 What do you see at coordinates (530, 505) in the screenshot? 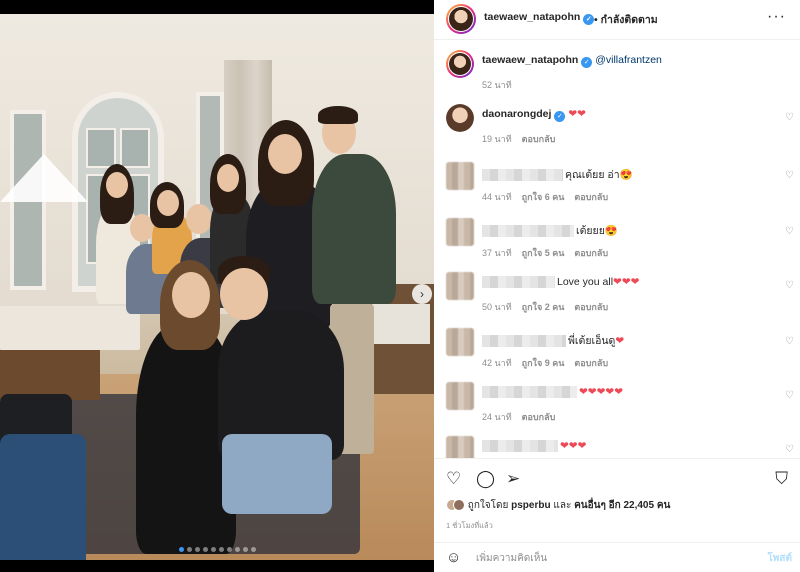
I see `liker-username: psperbu` at bounding box center [530, 505].